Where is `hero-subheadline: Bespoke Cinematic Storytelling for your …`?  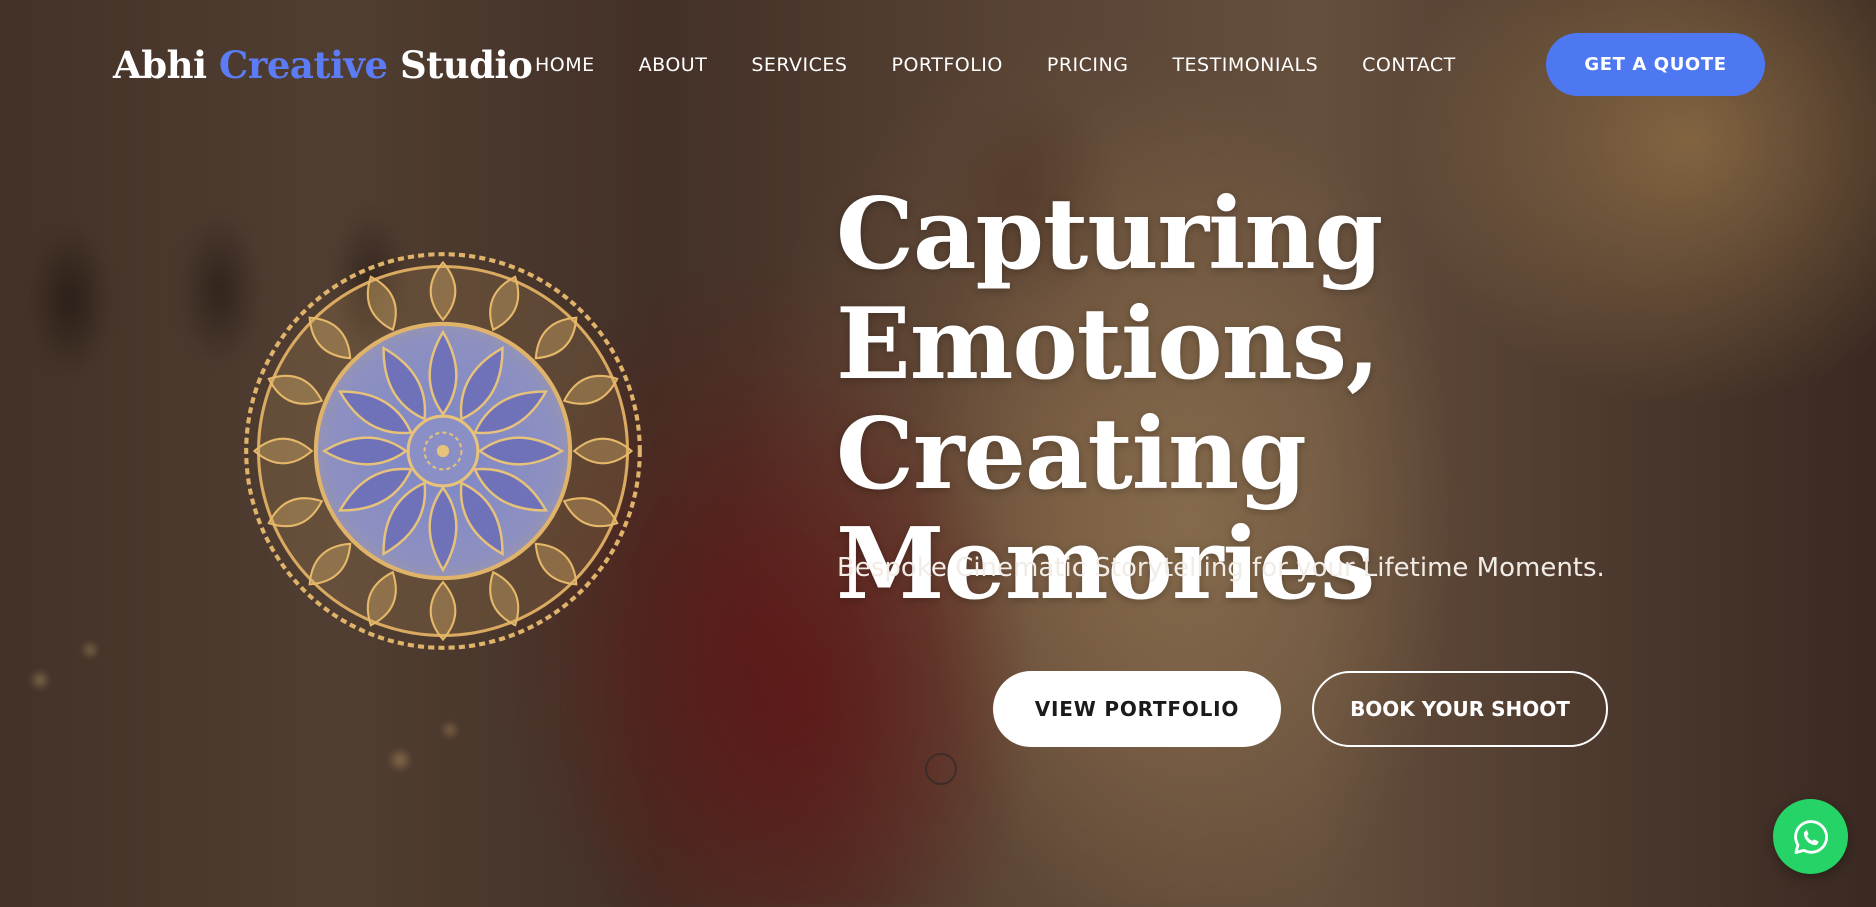
hero-subheadline: Bespoke Cinematic Storytelling for your … is located at coordinates (1221, 568).